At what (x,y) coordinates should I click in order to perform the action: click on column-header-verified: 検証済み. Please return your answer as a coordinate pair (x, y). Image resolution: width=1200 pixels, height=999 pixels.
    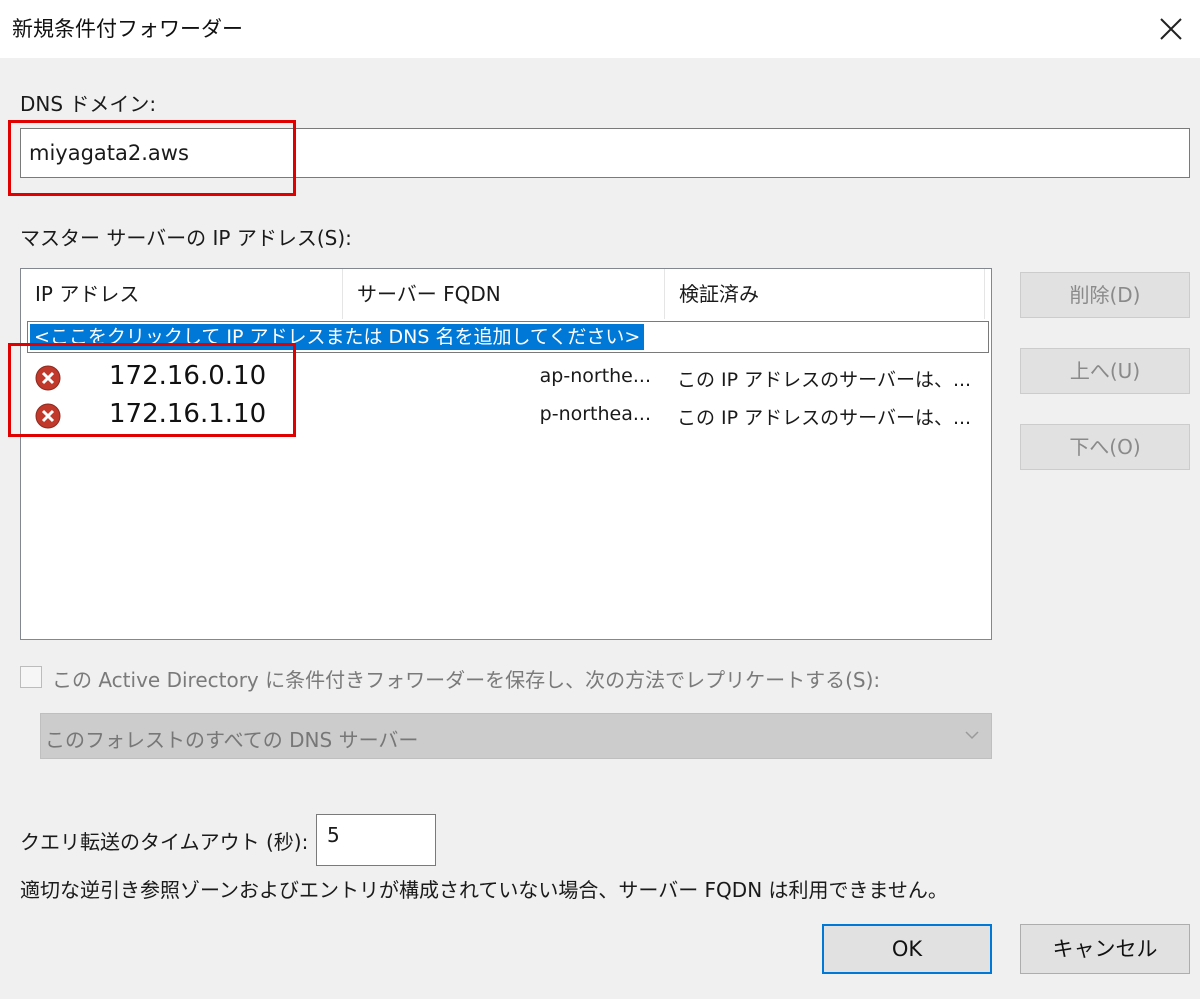
    Looking at the image, I should click on (825, 294).